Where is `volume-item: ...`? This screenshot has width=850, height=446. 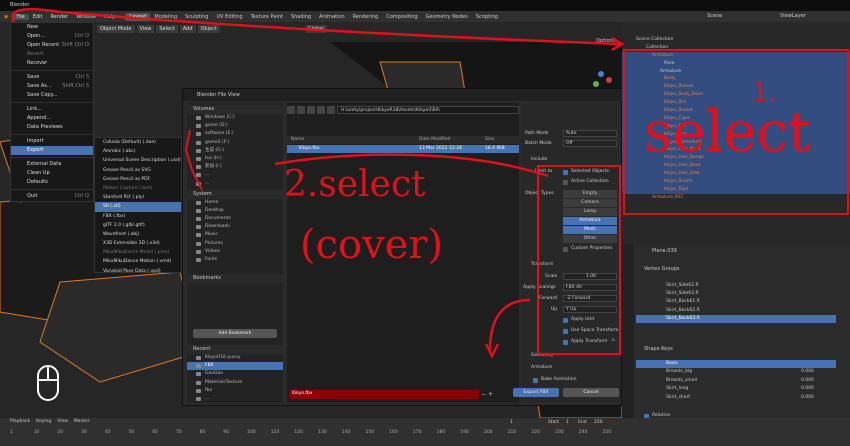
volume-item: ... is located at coordinates (235, 184).